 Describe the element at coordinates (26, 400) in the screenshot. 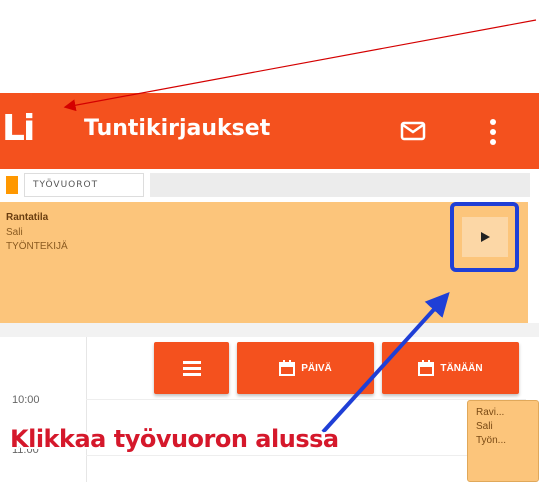

I see `time-label: 10:00` at that location.